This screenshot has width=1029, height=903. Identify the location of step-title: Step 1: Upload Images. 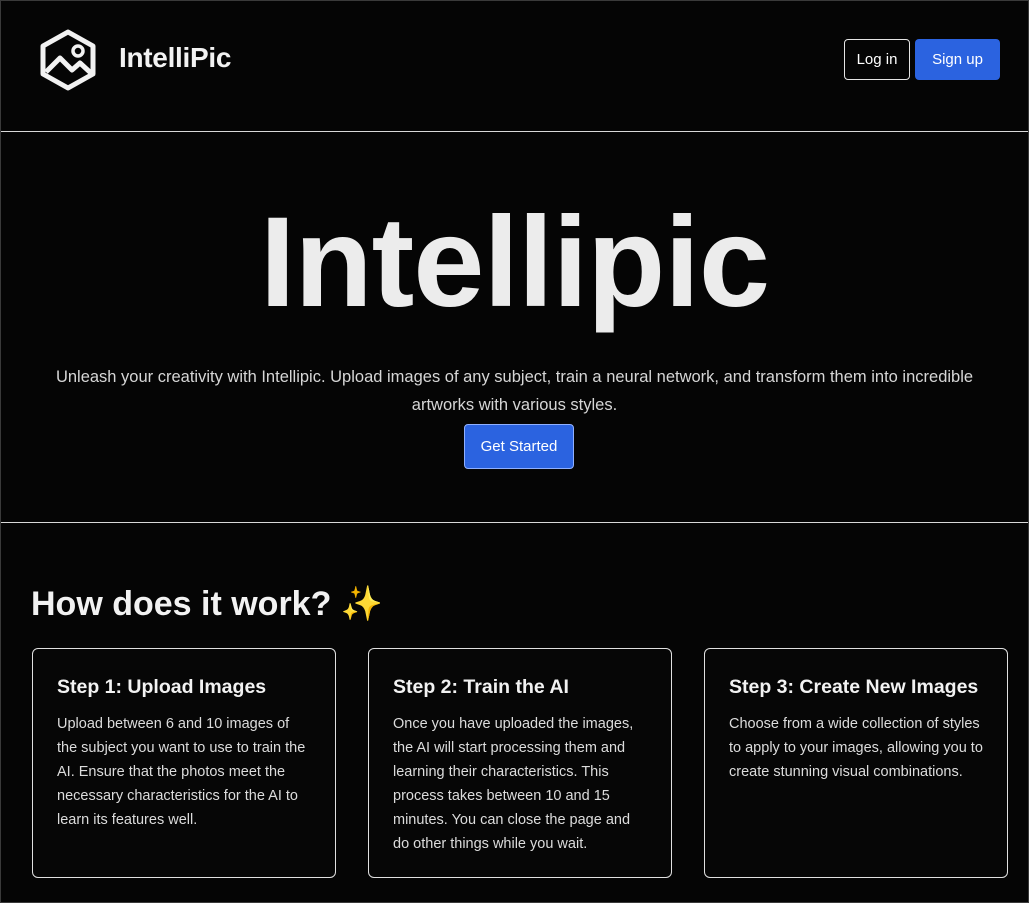
(162, 687).